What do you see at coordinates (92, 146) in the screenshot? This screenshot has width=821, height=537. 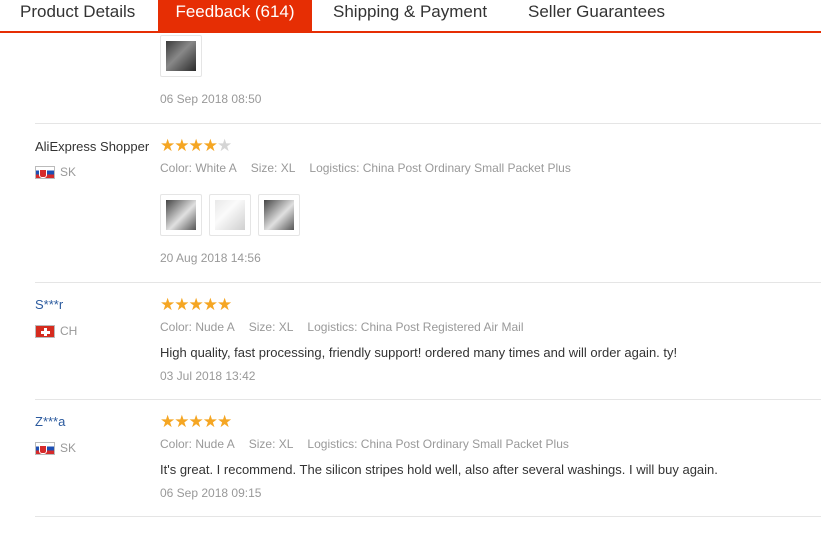 I see `reviewer-name: AliExpress Shopper` at bounding box center [92, 146].